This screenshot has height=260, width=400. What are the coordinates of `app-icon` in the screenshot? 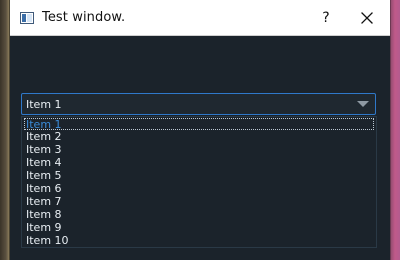 It's located at (27, 17).